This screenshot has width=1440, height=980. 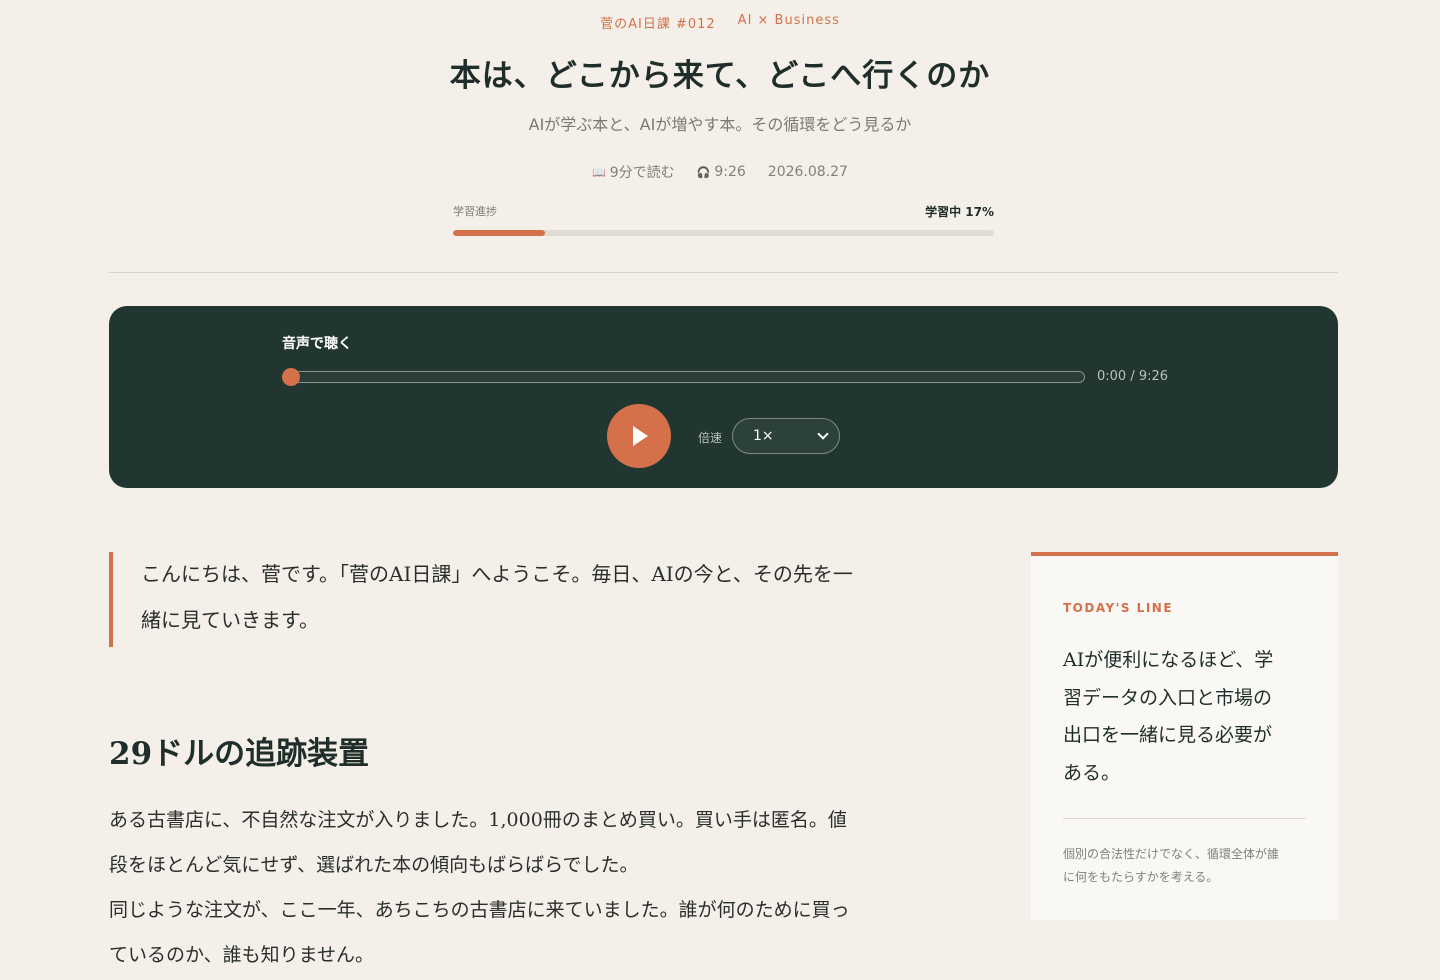 I want to click on article-meta: 📖 9分で読む 🎧 9:26 2026.08.27, so click(x=720, y=172).